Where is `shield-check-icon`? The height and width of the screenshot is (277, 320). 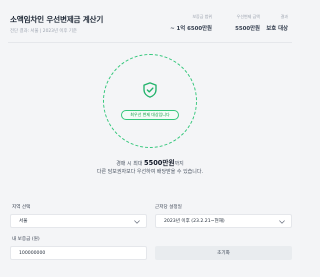
shield-check-icon is located at coordinates (150, 90).